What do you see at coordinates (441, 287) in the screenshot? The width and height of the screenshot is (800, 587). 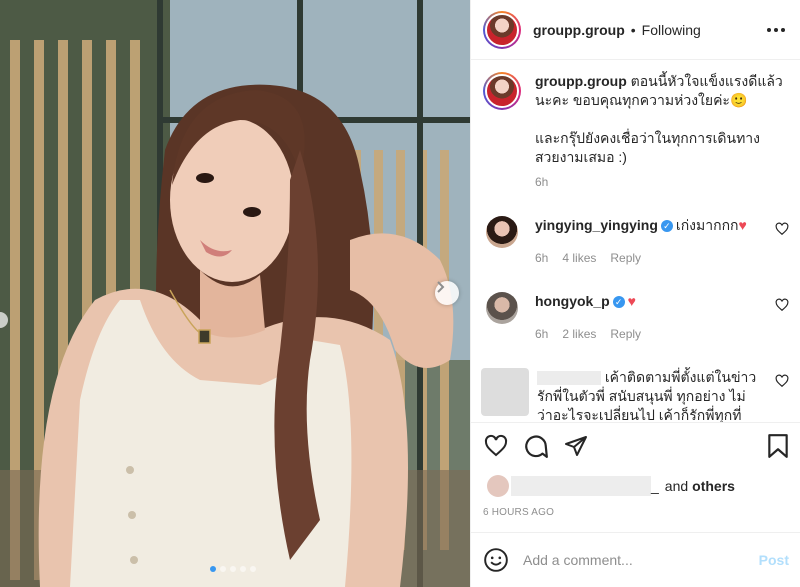 I see `chevron-right-icon` at bounding box center [441, 287].